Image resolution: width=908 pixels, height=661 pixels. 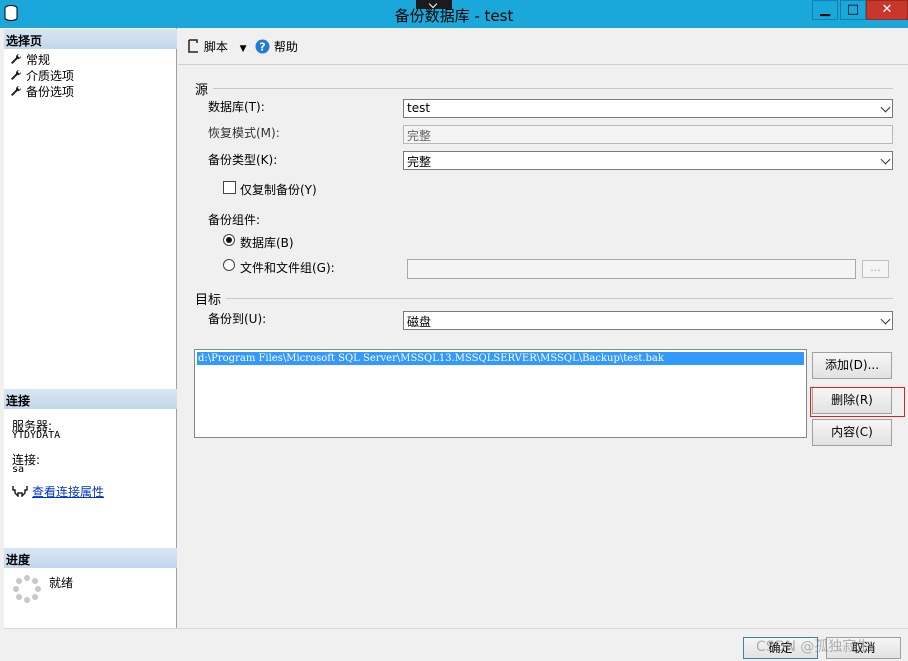 What do you see at coordinates (648, 320) in the screenshot?
I see `backup-to-select: 磁盘` at bounding box center [648, 320].